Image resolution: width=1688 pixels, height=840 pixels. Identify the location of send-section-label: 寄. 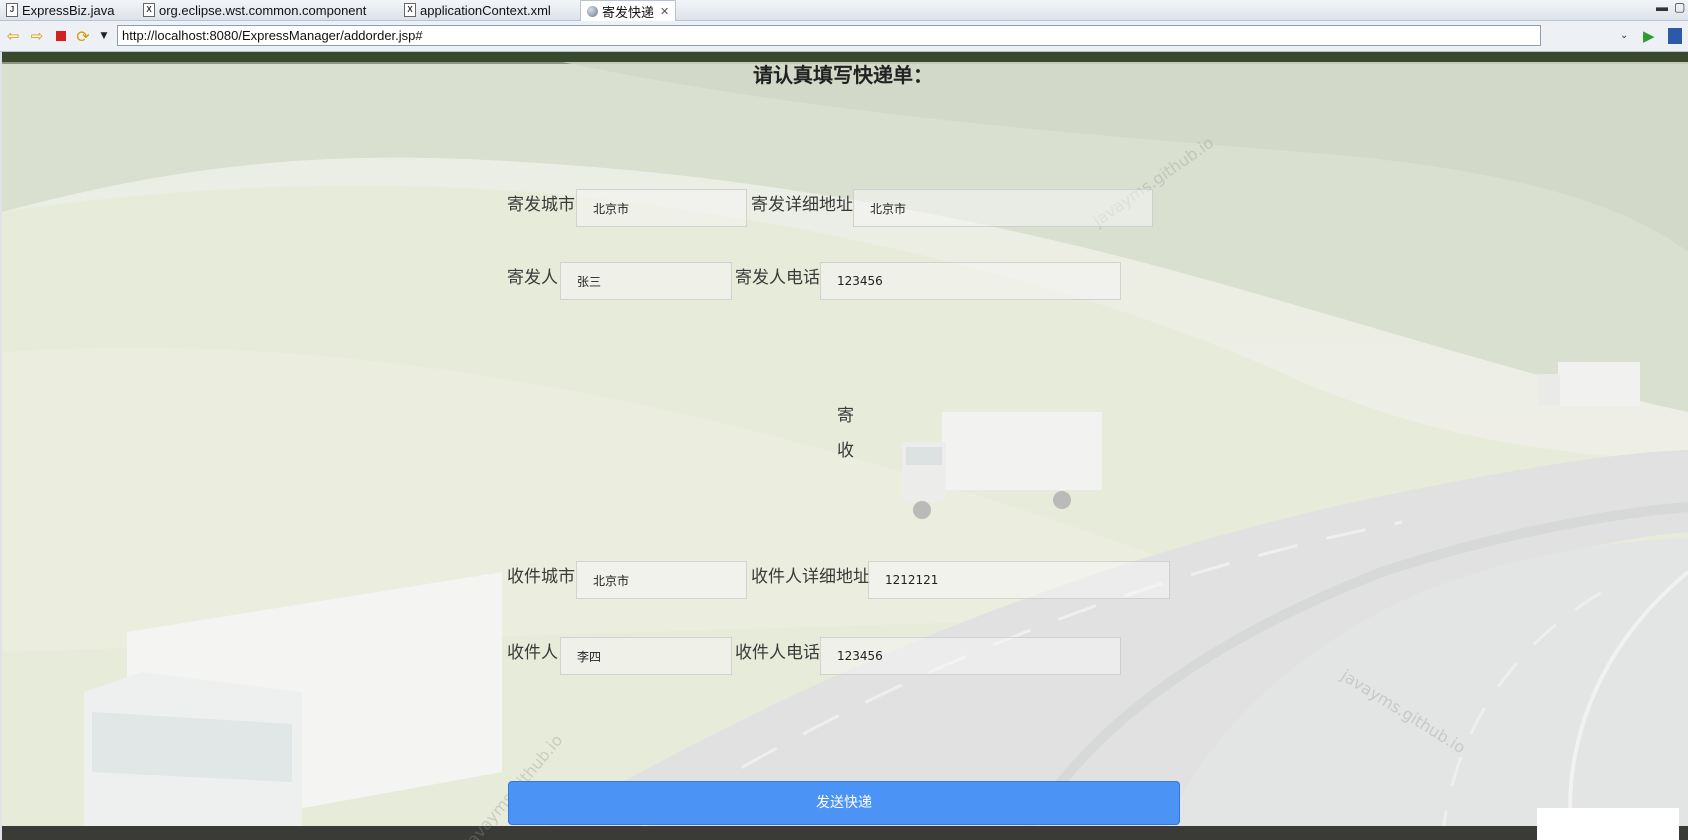
(845, 416).